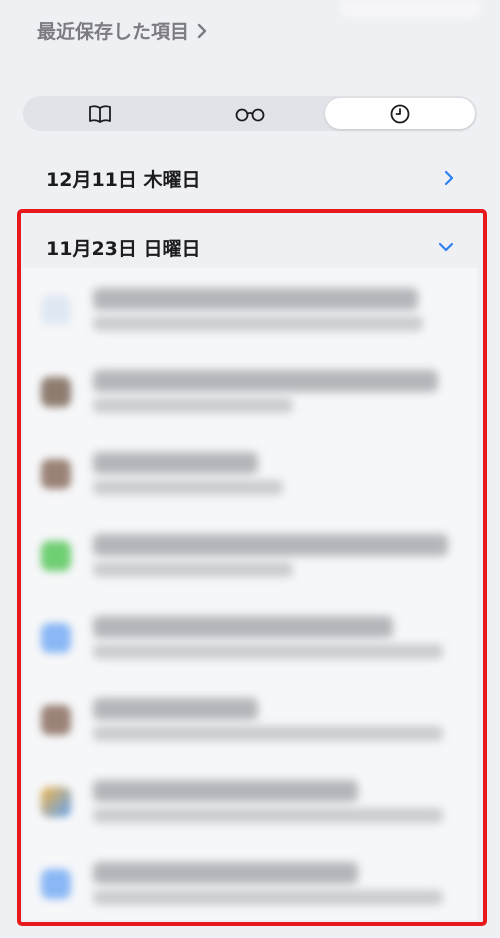  I want to click on segmented-control, so click(250, 113).